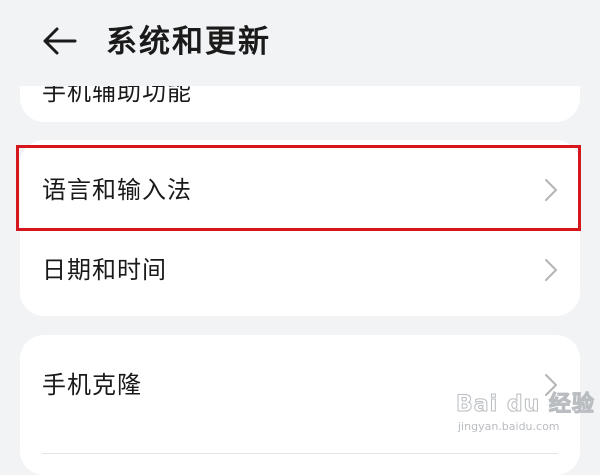  Describe the element at coordinates (117, 190) in the screenshot. I see `list-item-label: 语言和输入法` at that location.